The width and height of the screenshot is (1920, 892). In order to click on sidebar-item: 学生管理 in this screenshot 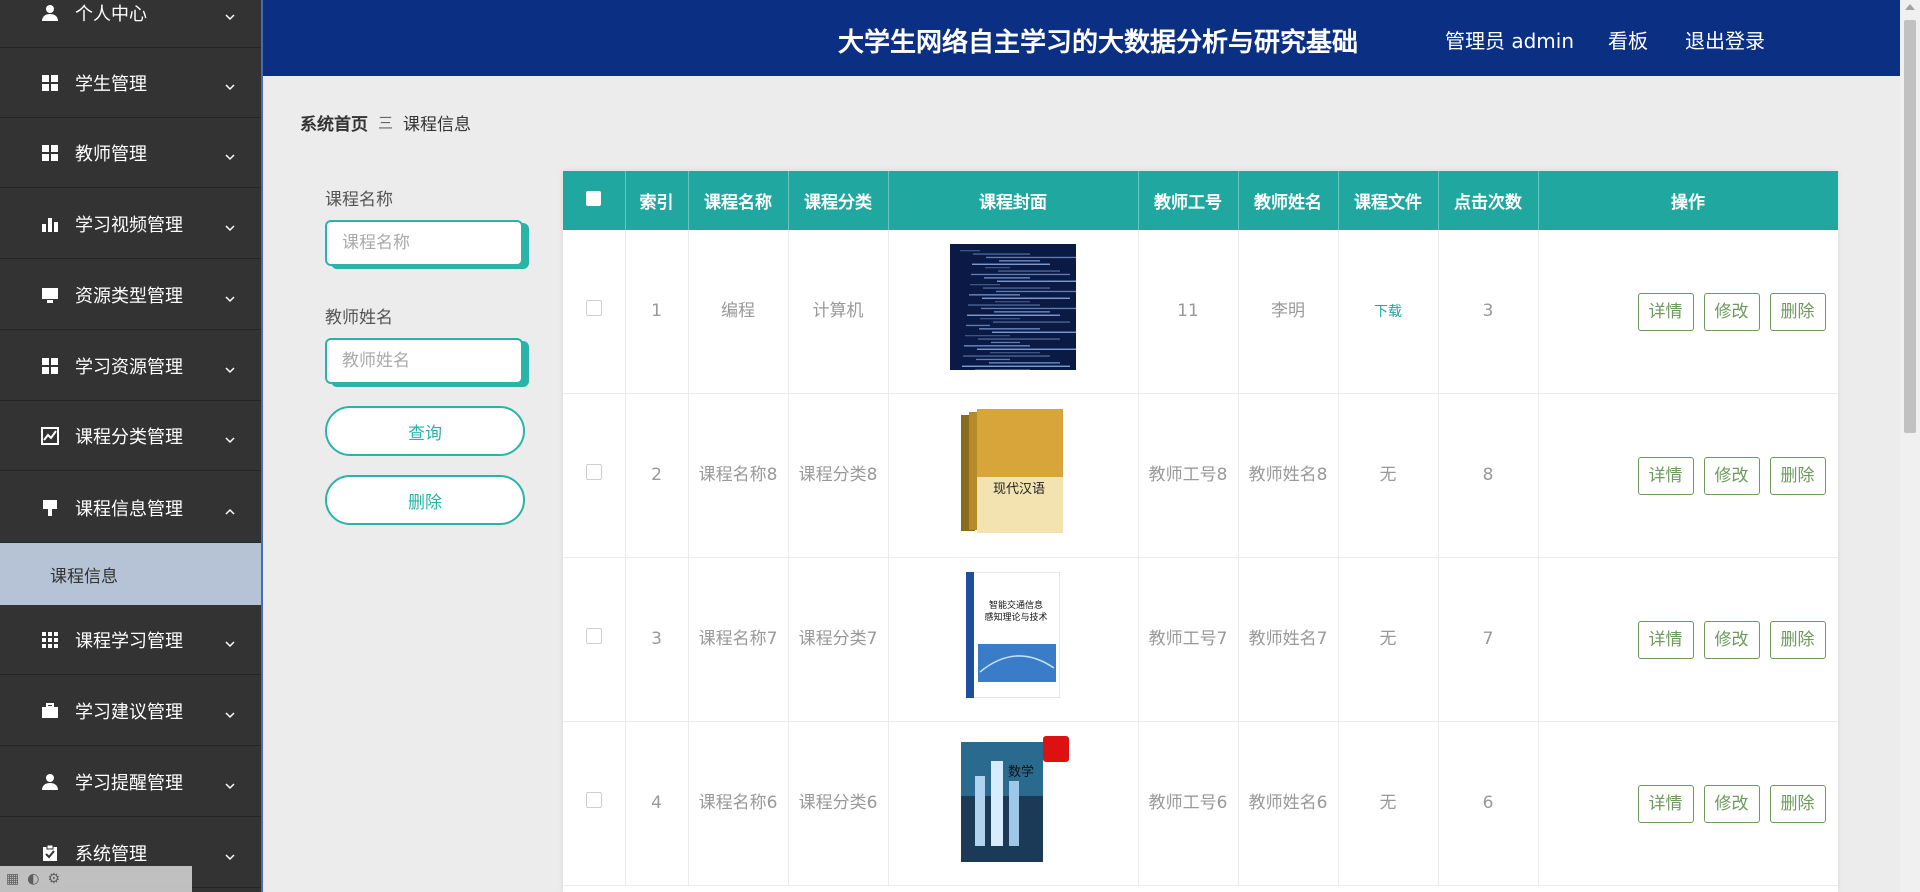, I will do `click(130, 83)`.